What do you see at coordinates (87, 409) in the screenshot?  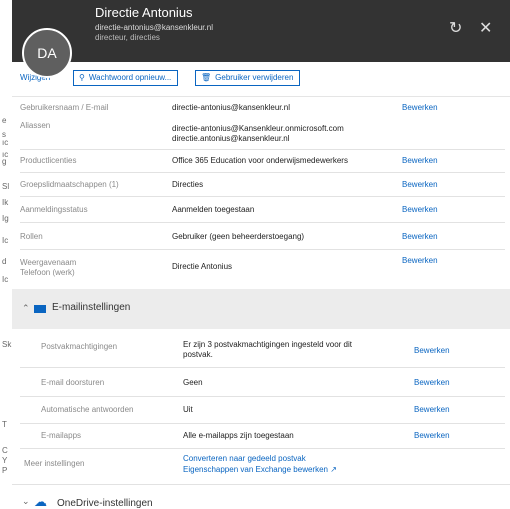 I see `mail-label: Automatische antwoorden` at bounding box center [87, 409].